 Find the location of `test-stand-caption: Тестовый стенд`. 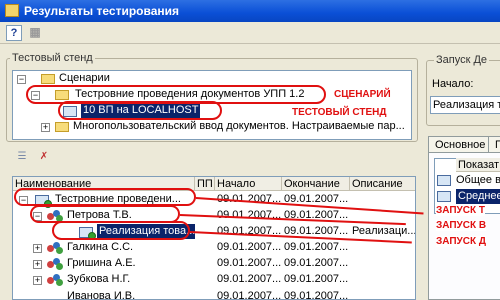

test-stand-caption: Тестовый стенд is located at coordinates (52, 58).